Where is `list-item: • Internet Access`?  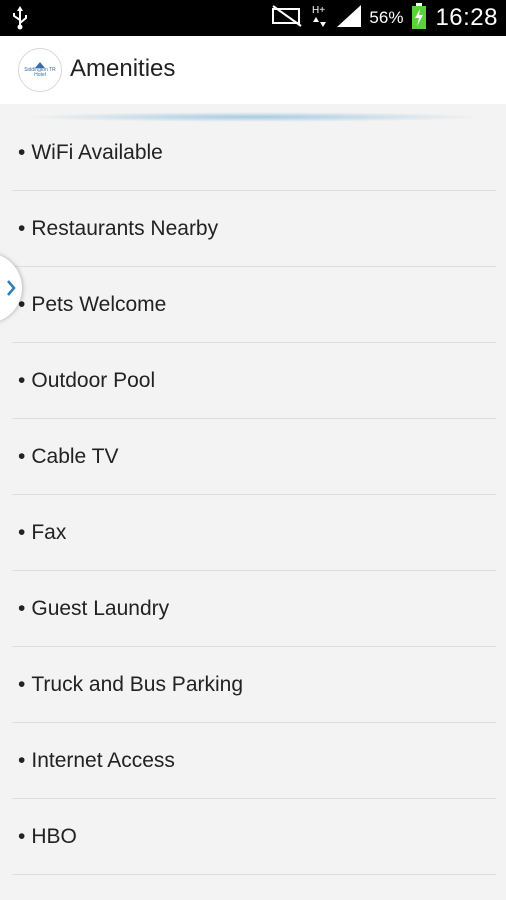 list-item: • Internet Access is located at coordinates (254, 761).